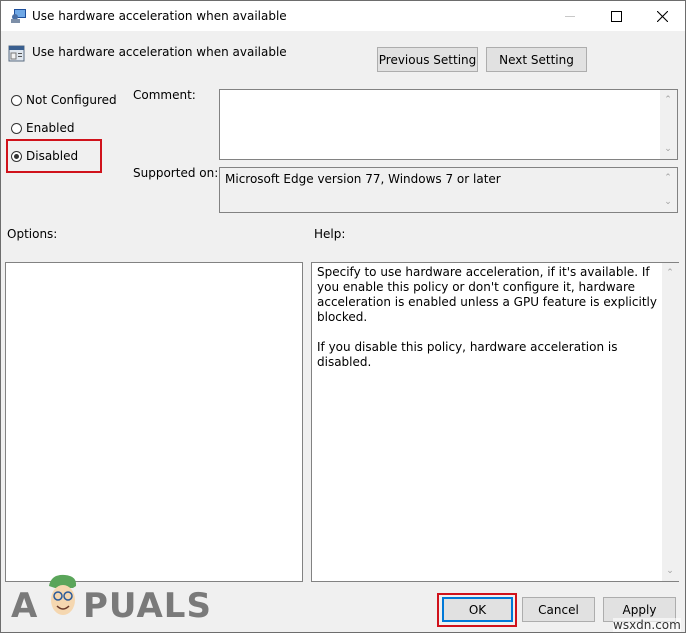 The height and width of the screenshot is (633, 686). Describe the element at coordinates (558, 609) in the screenshot. I see `cancel-button: Cancel` at that location.